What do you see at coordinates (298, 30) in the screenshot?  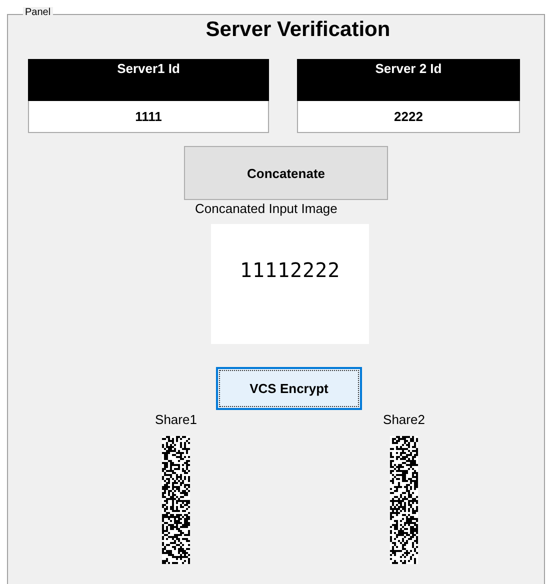 I see `window-title: Server Verification` at bounding box center [298, 30].